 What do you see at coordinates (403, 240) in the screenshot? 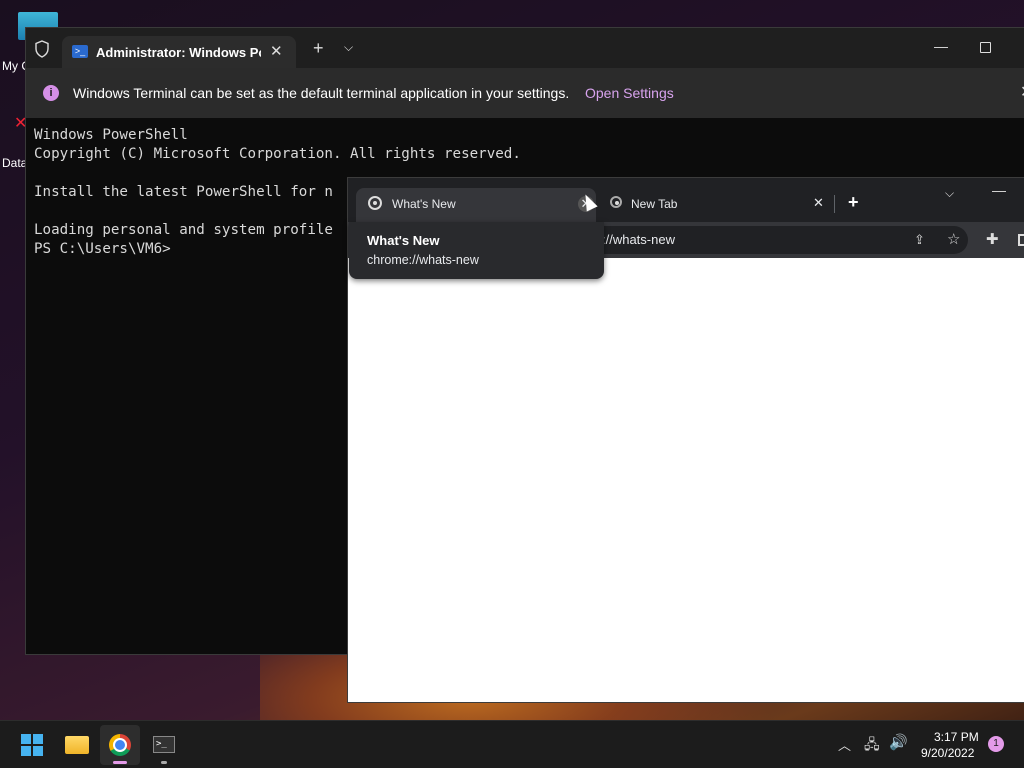
I see `hover-card-title: What's New` at bounding box center [403, 240].